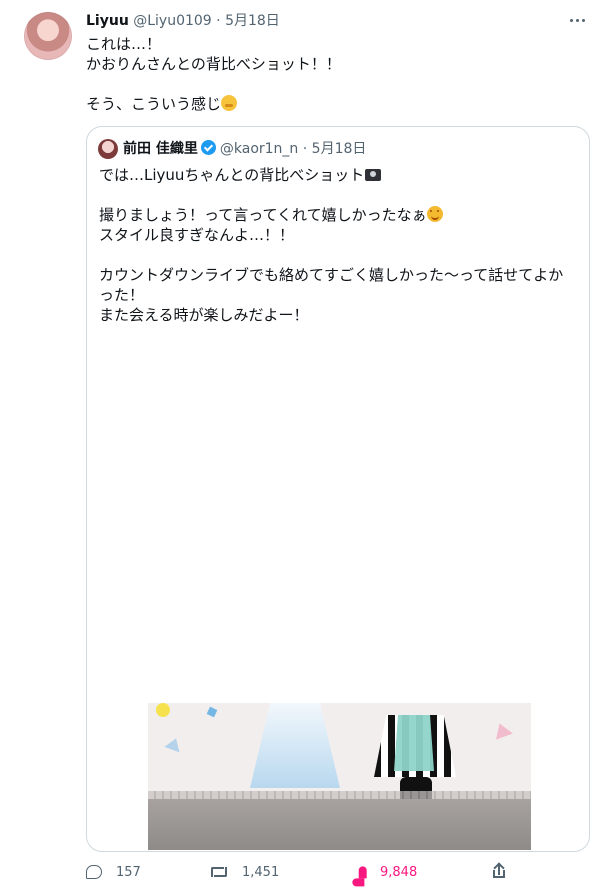 The width and height of the screenshot is (599, 894). I want to click on share-icon, so click(499, 871).